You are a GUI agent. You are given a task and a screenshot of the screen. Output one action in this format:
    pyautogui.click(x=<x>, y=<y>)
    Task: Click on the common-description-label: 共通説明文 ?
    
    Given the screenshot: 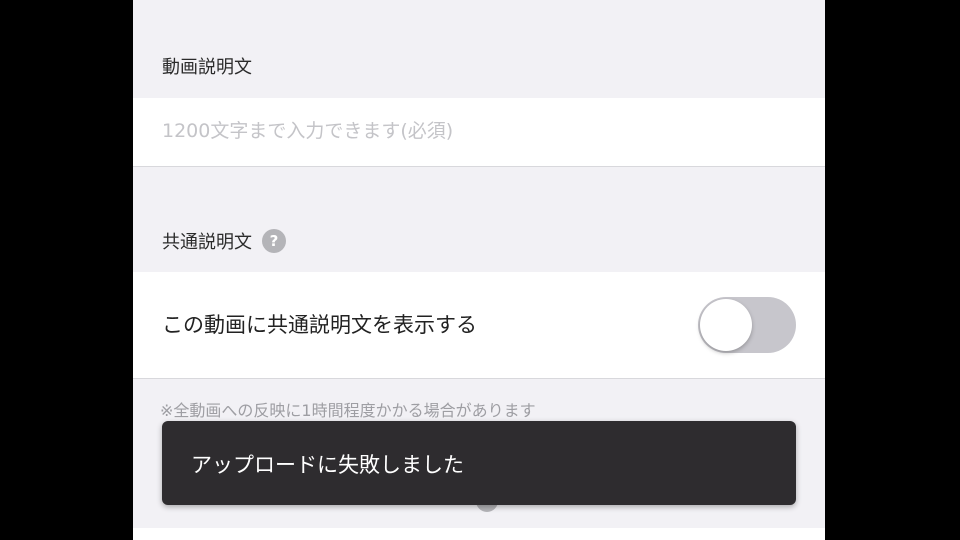 What is the action you would take?
    pyautogui.click(x=224, y=241)
    